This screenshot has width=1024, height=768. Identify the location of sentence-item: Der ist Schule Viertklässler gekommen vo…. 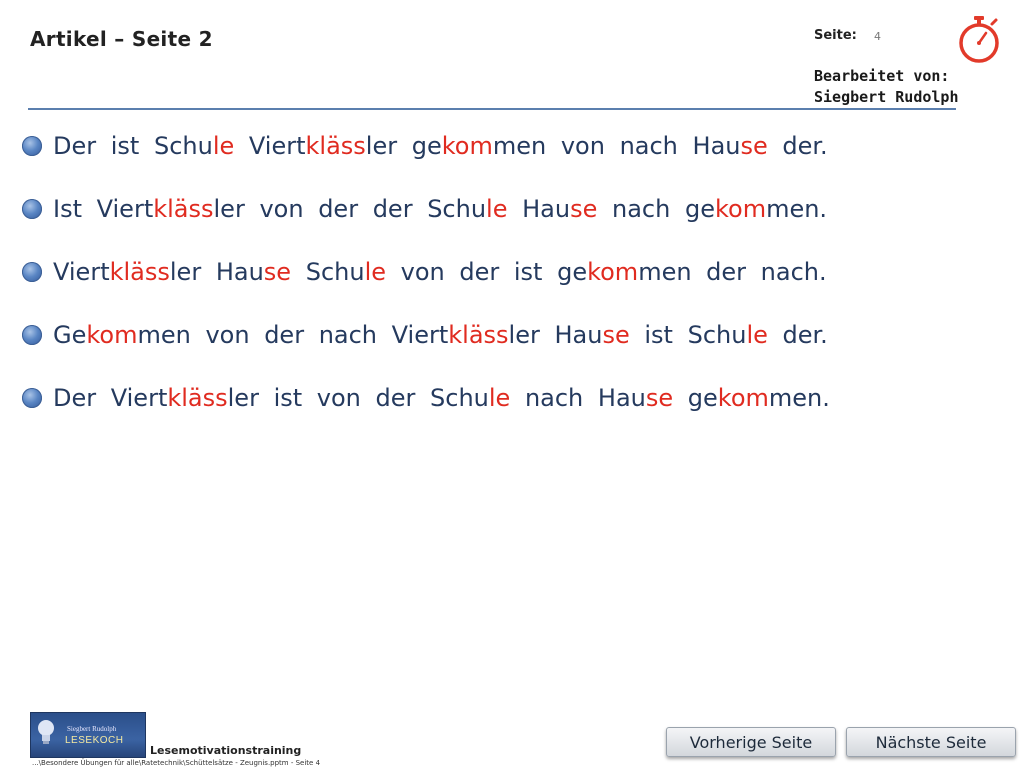
(425, 159).